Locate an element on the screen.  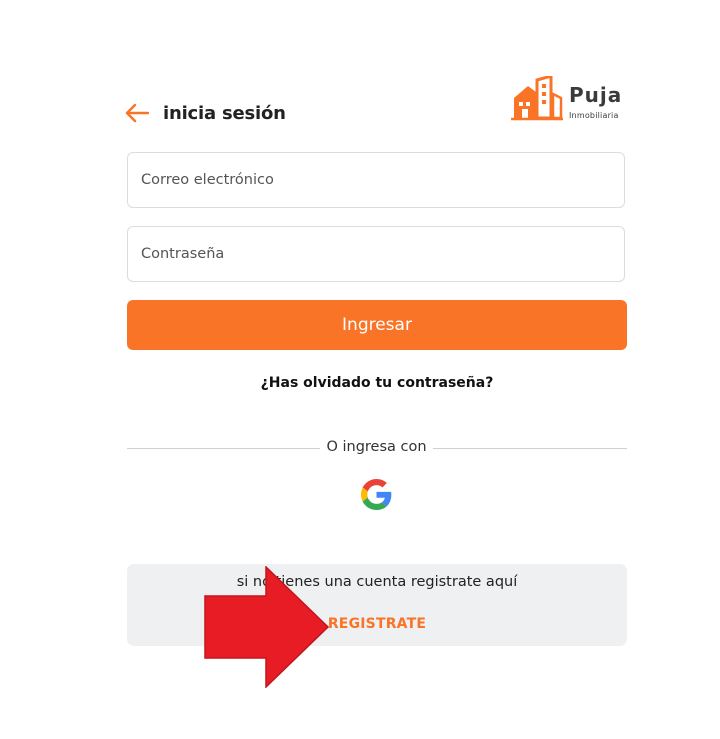
divider-right is located at coordinates (530, 448).